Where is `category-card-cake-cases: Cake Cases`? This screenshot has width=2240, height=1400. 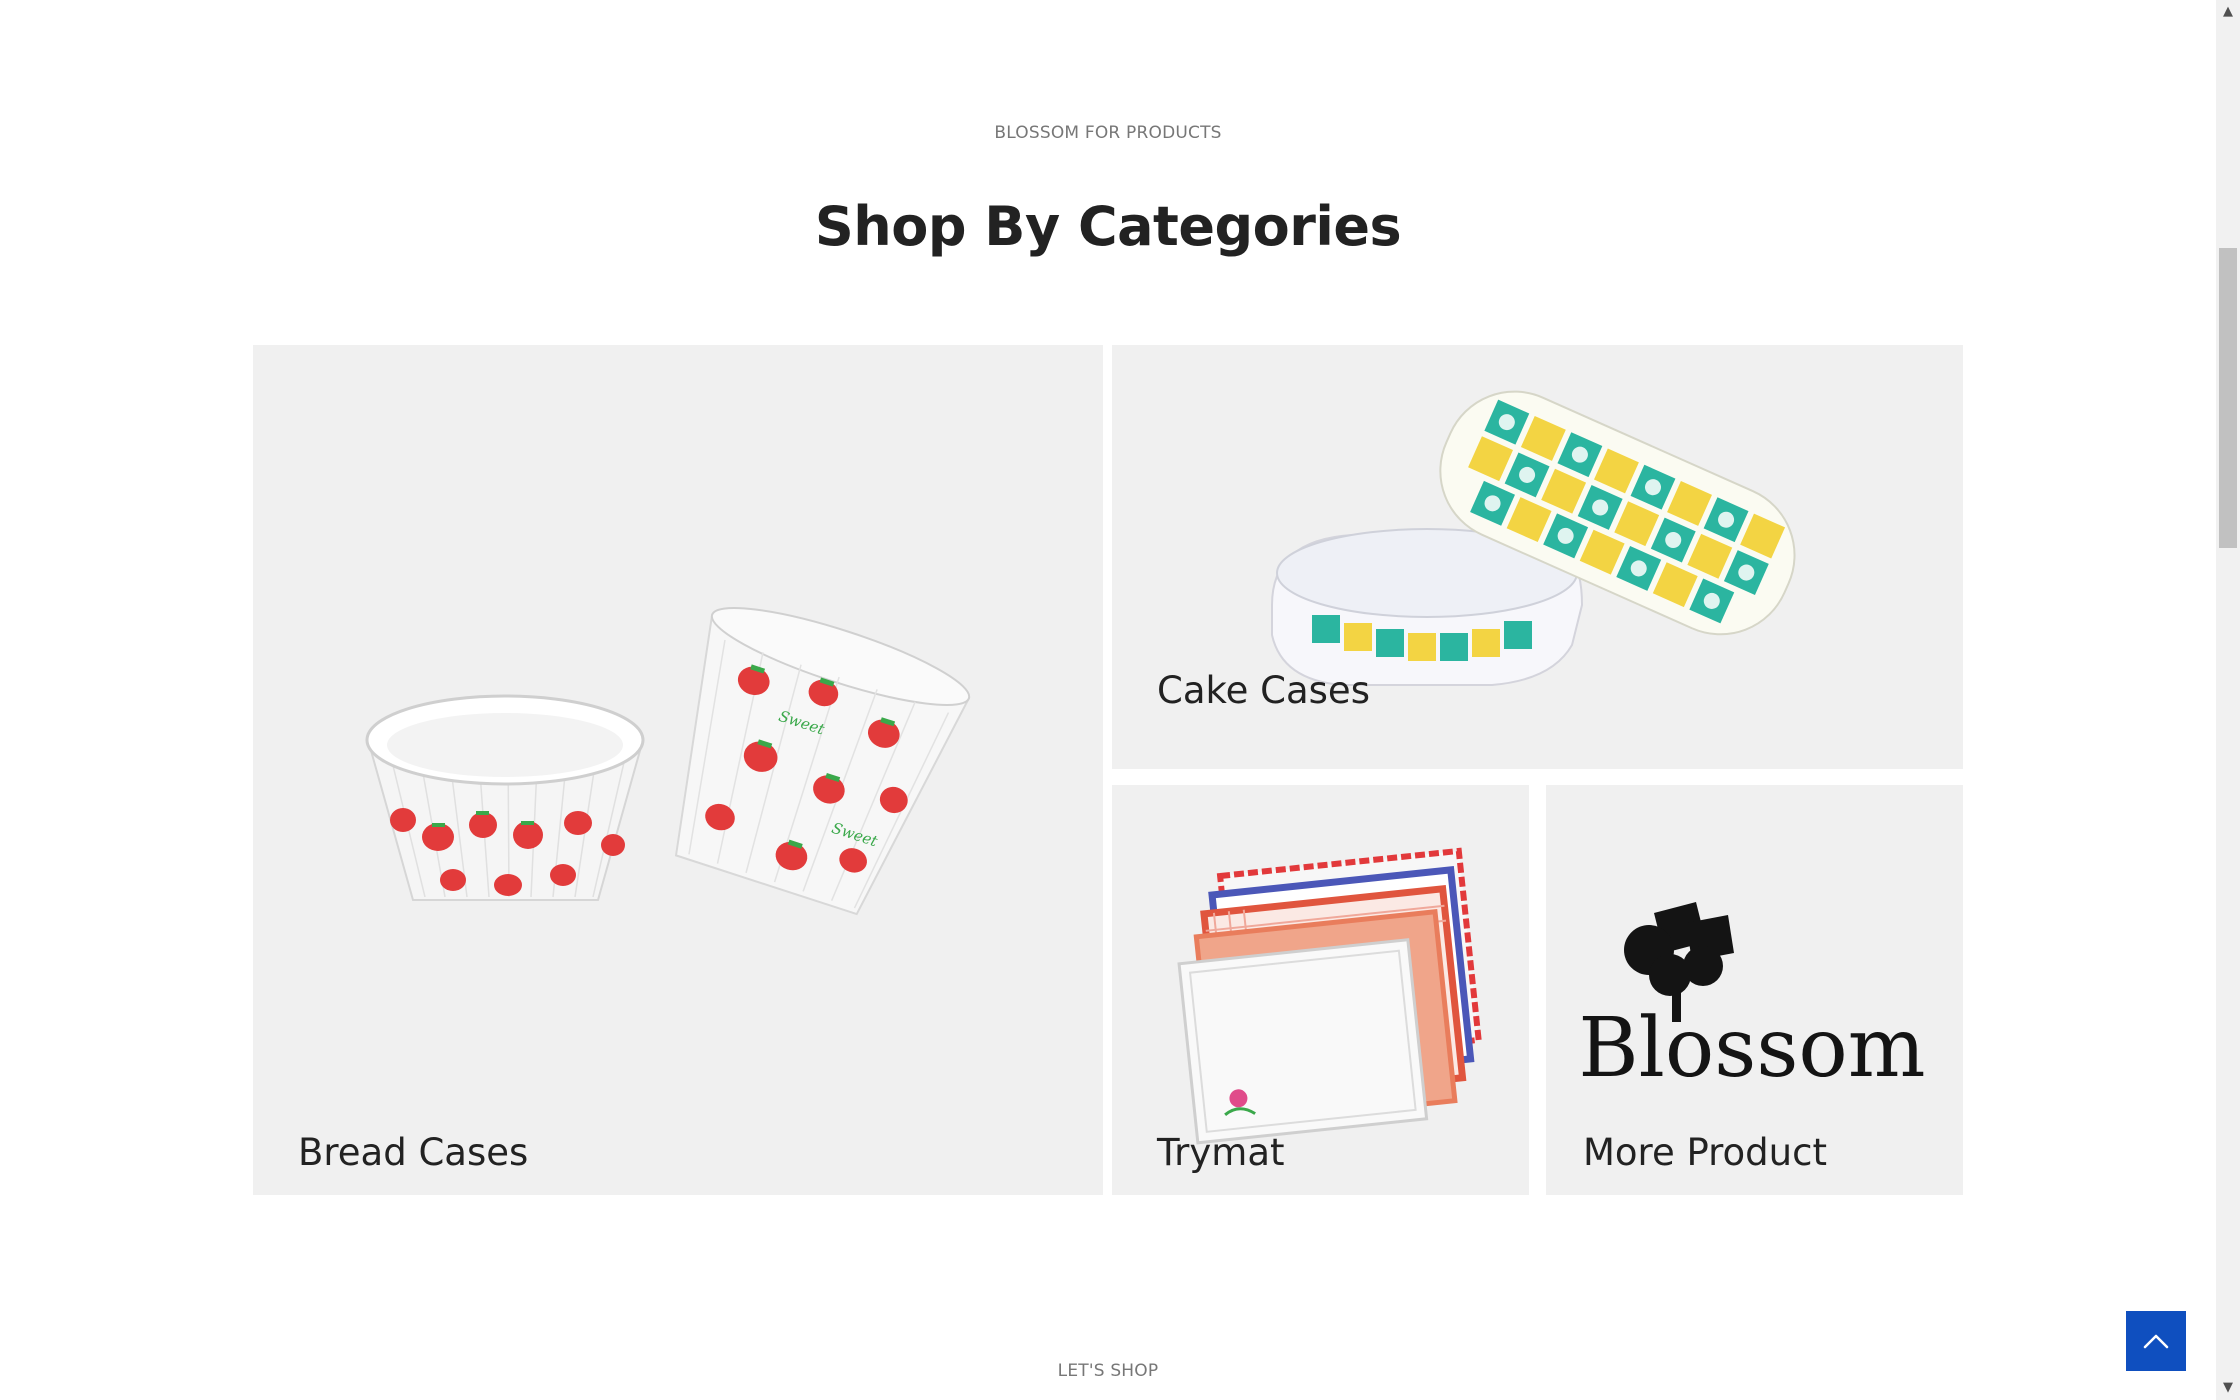
category-card-cake-cases: Cake Cases is located at coordinates (1537, 557).